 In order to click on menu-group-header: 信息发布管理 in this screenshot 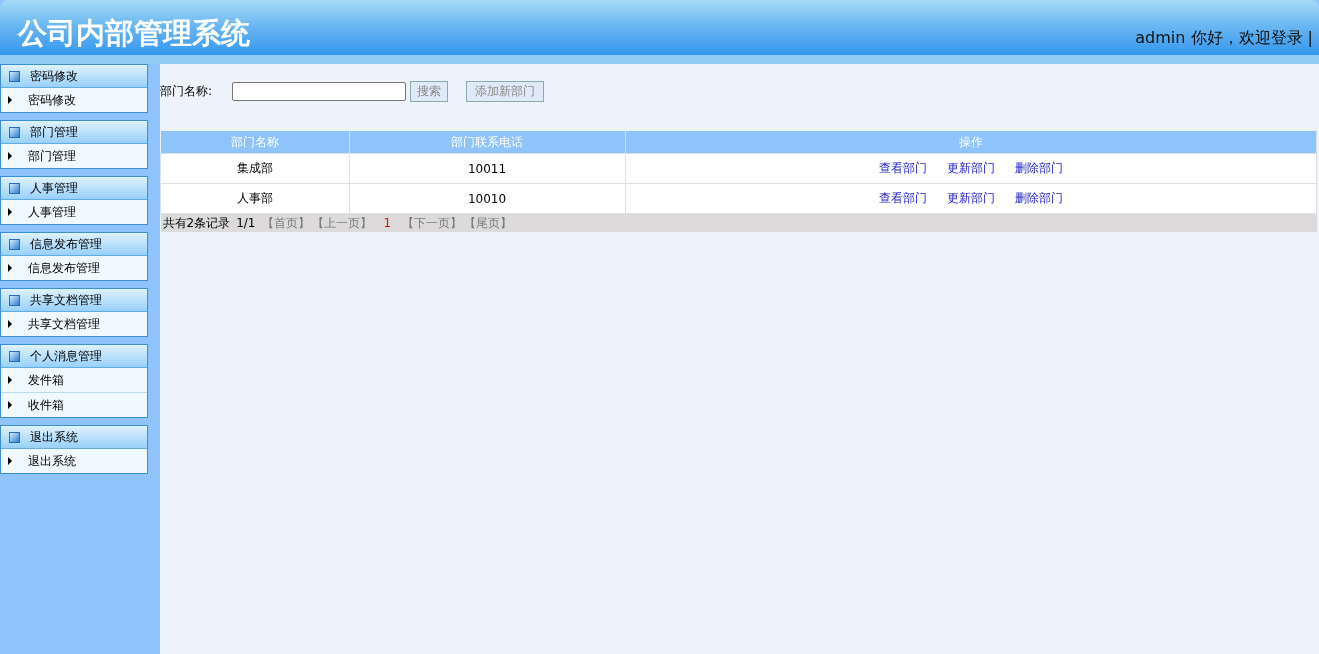, I will do `click(74, 244)`.